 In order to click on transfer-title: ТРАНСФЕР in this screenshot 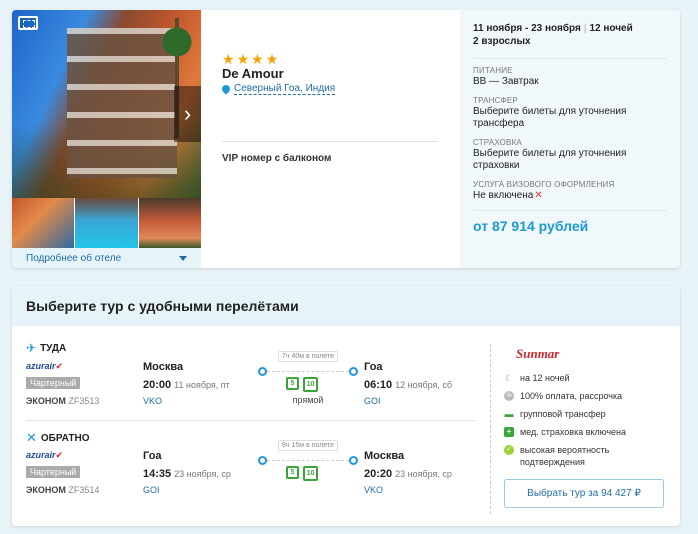, I will do `click(495, 100)`.